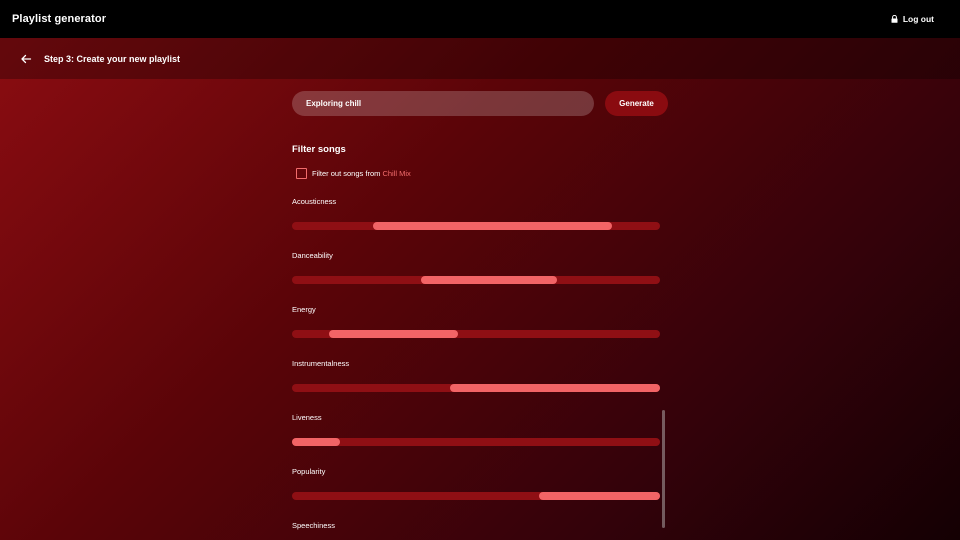  Describe the element at coordinates (312, 255) in the screenshot. I see `slider-label: Danceability` at that location.